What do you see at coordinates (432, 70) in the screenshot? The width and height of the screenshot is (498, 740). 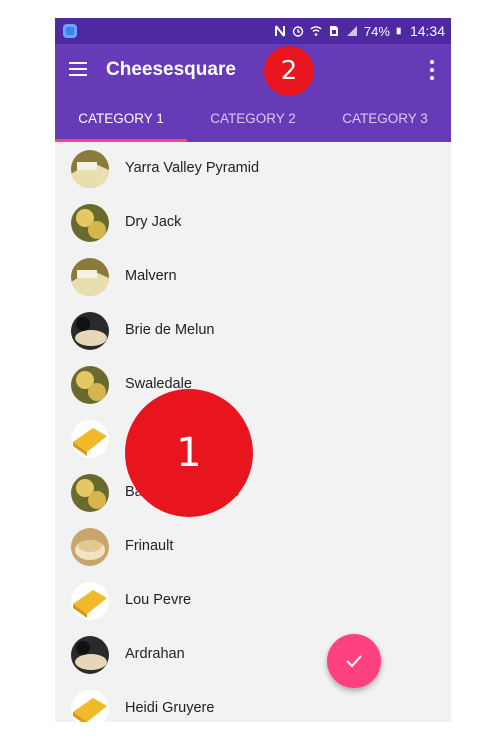 I see `more-vert-icon` at bounding box center [432, 70].